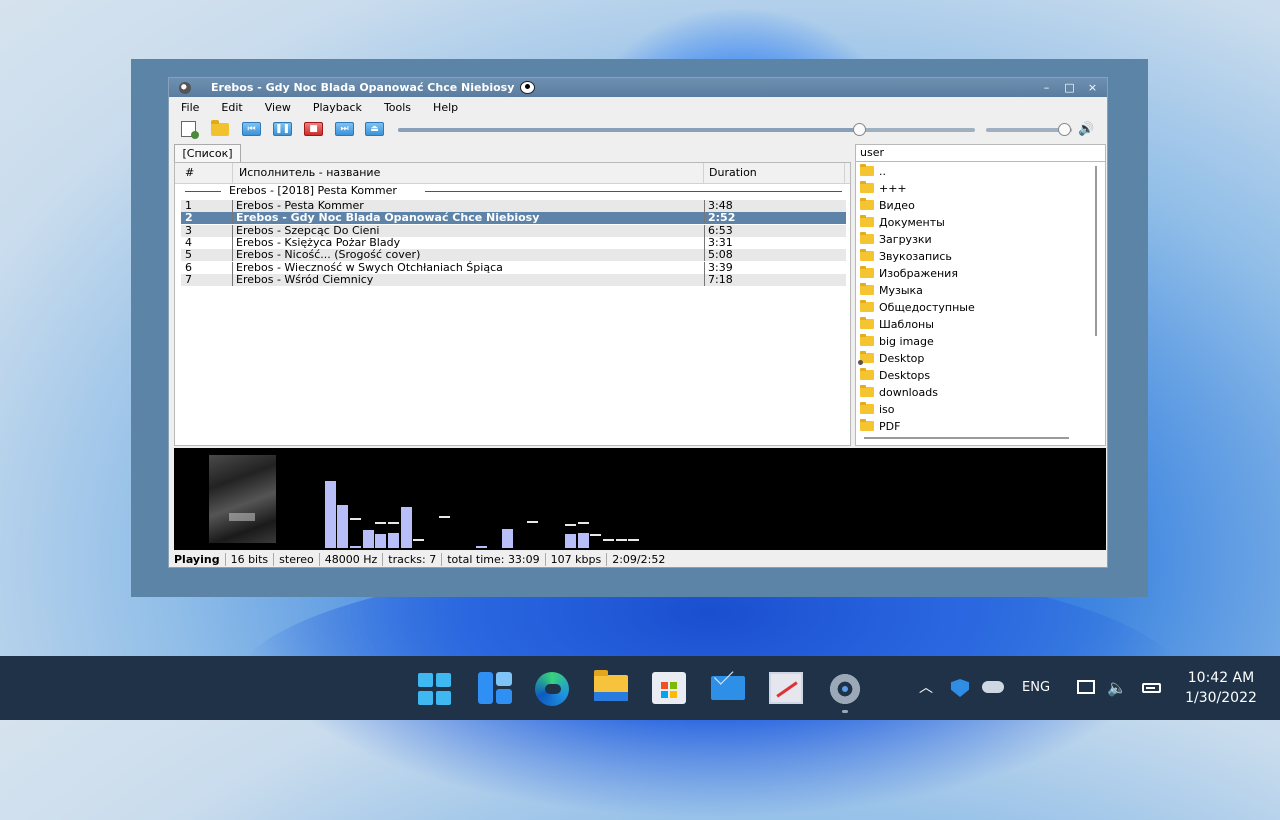  What do you see at coordinates (722, 218) in the screenshot?
I see `track-duration: 2:52` at bounding box center [722, 218].